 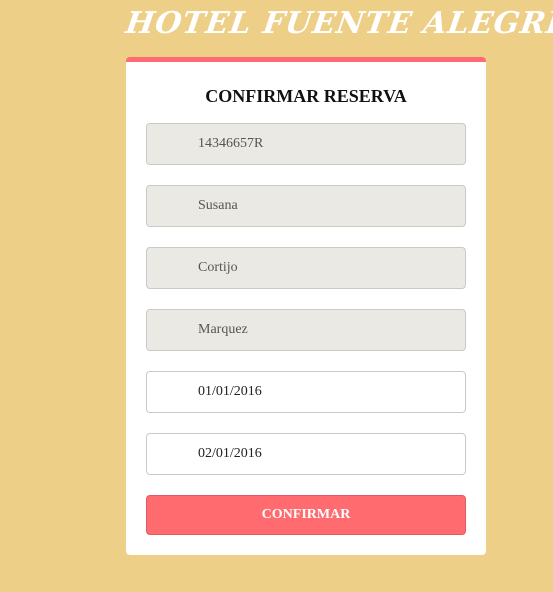 What do you see at coordinates (306, 454) in the screenshot?
I see `fecha-salida-field` at bounding box center [306, 454].